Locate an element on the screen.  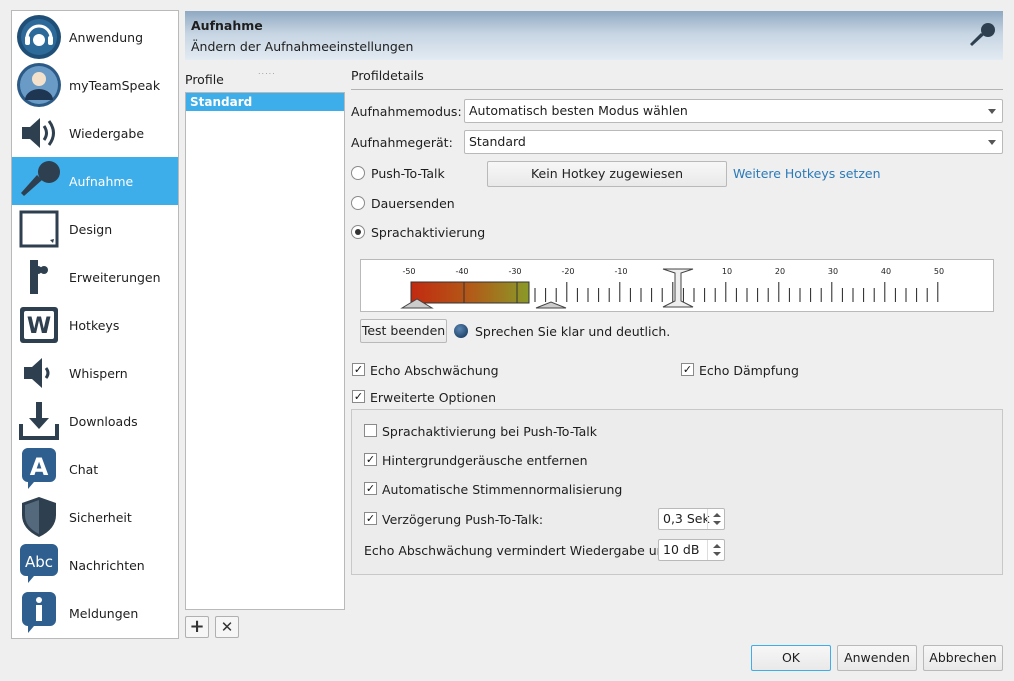
device-label: Aufnahmegerät: is located at coordinates (402, 142).